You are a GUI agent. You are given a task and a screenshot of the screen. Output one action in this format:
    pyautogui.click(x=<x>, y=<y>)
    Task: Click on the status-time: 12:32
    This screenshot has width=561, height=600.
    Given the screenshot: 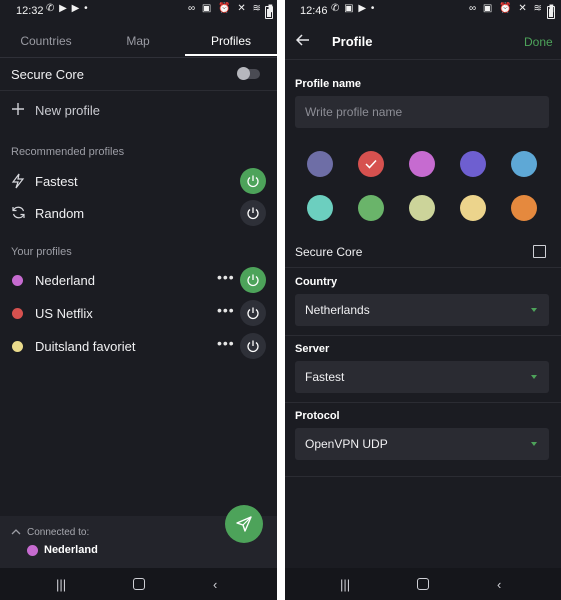 What is the action you would take?
    pyautogui.click(x=30, y=11)
    